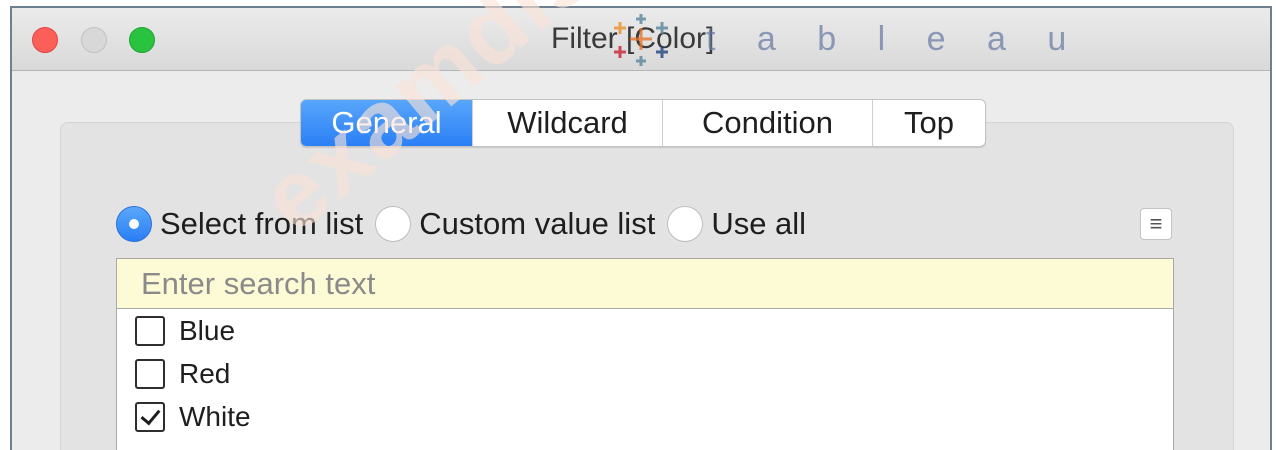 This screenshot has width=1276, height=450. Describe the element at coordinates (45, 40) in the screenshot. I see `close-window-button` at that location.